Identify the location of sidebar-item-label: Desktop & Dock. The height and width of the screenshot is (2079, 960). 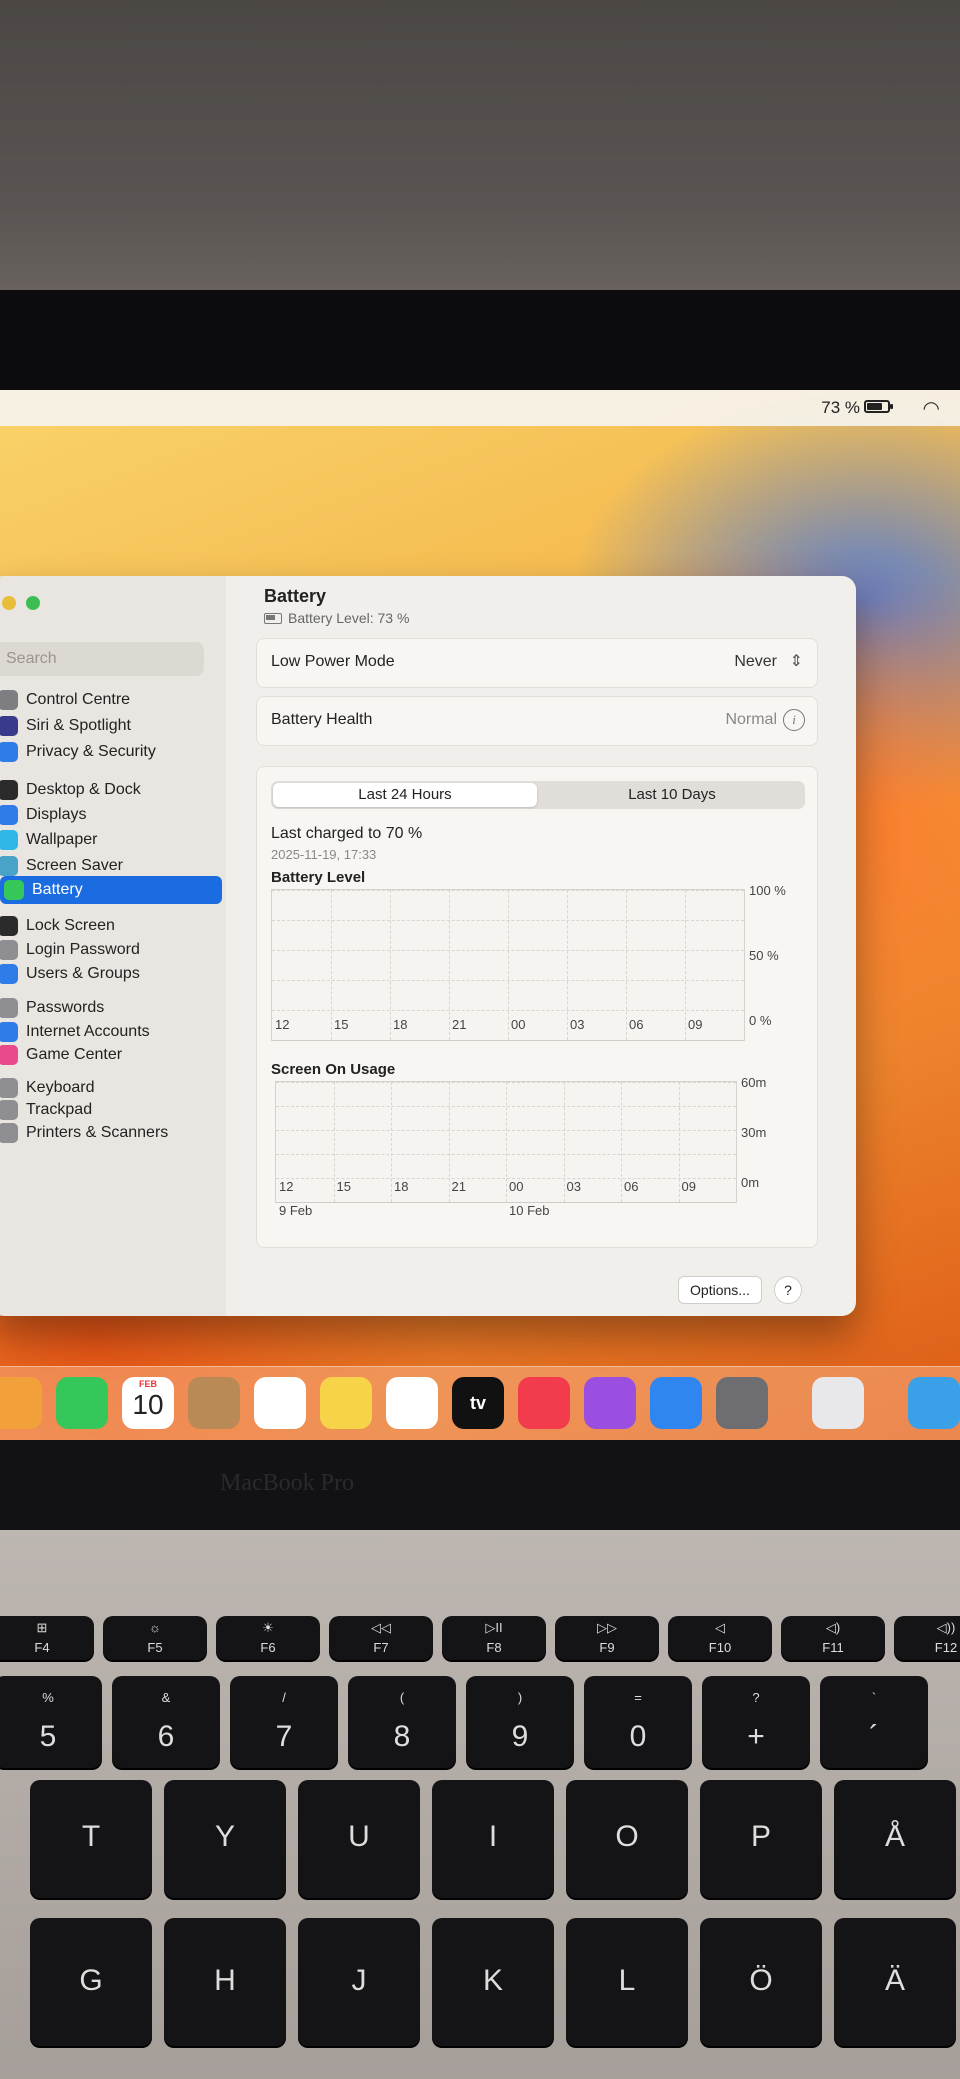
(83, 789).